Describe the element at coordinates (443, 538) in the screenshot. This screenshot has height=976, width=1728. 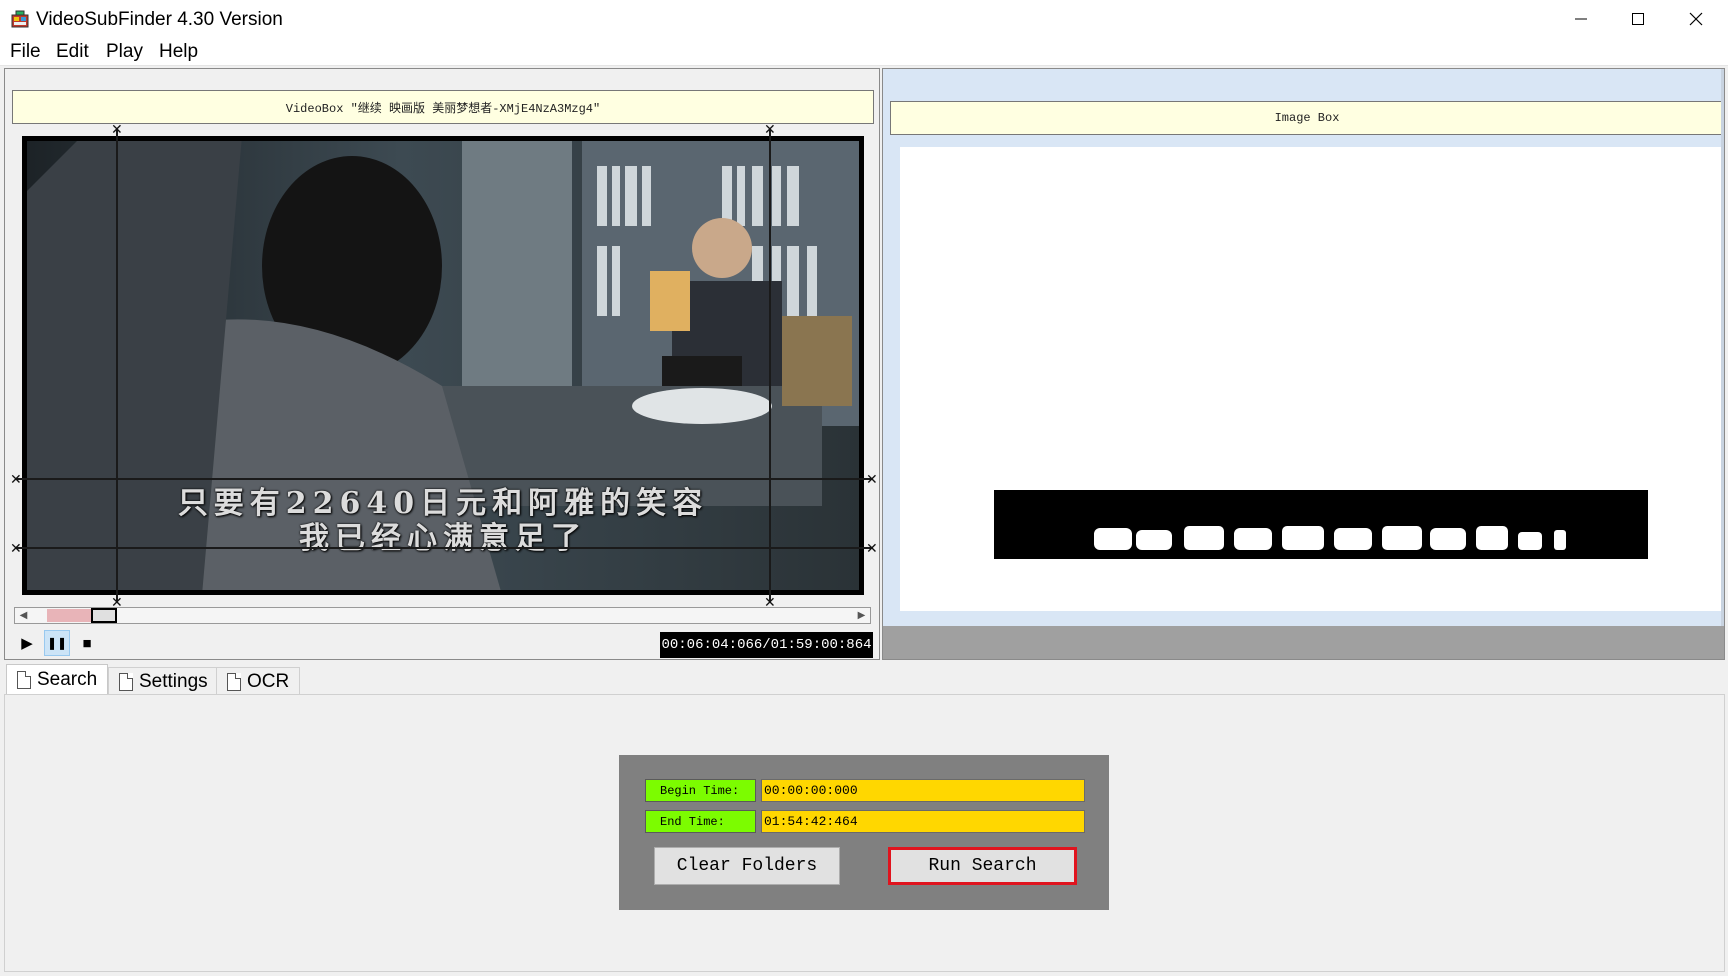
I see `subtitle-line-2: 我已经心满意足了` at that location.